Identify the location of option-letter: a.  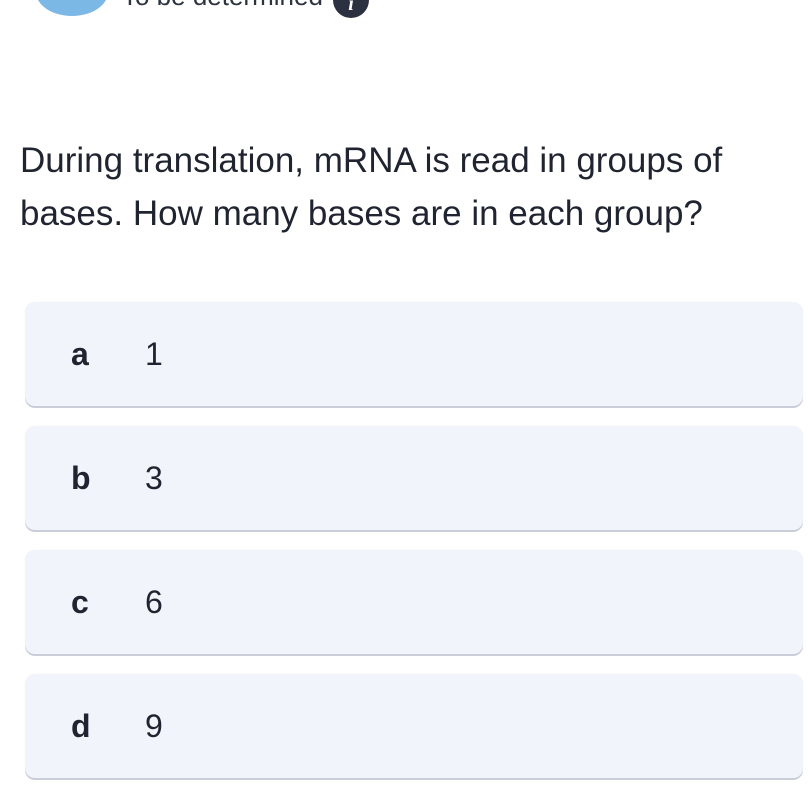
(80, 354).